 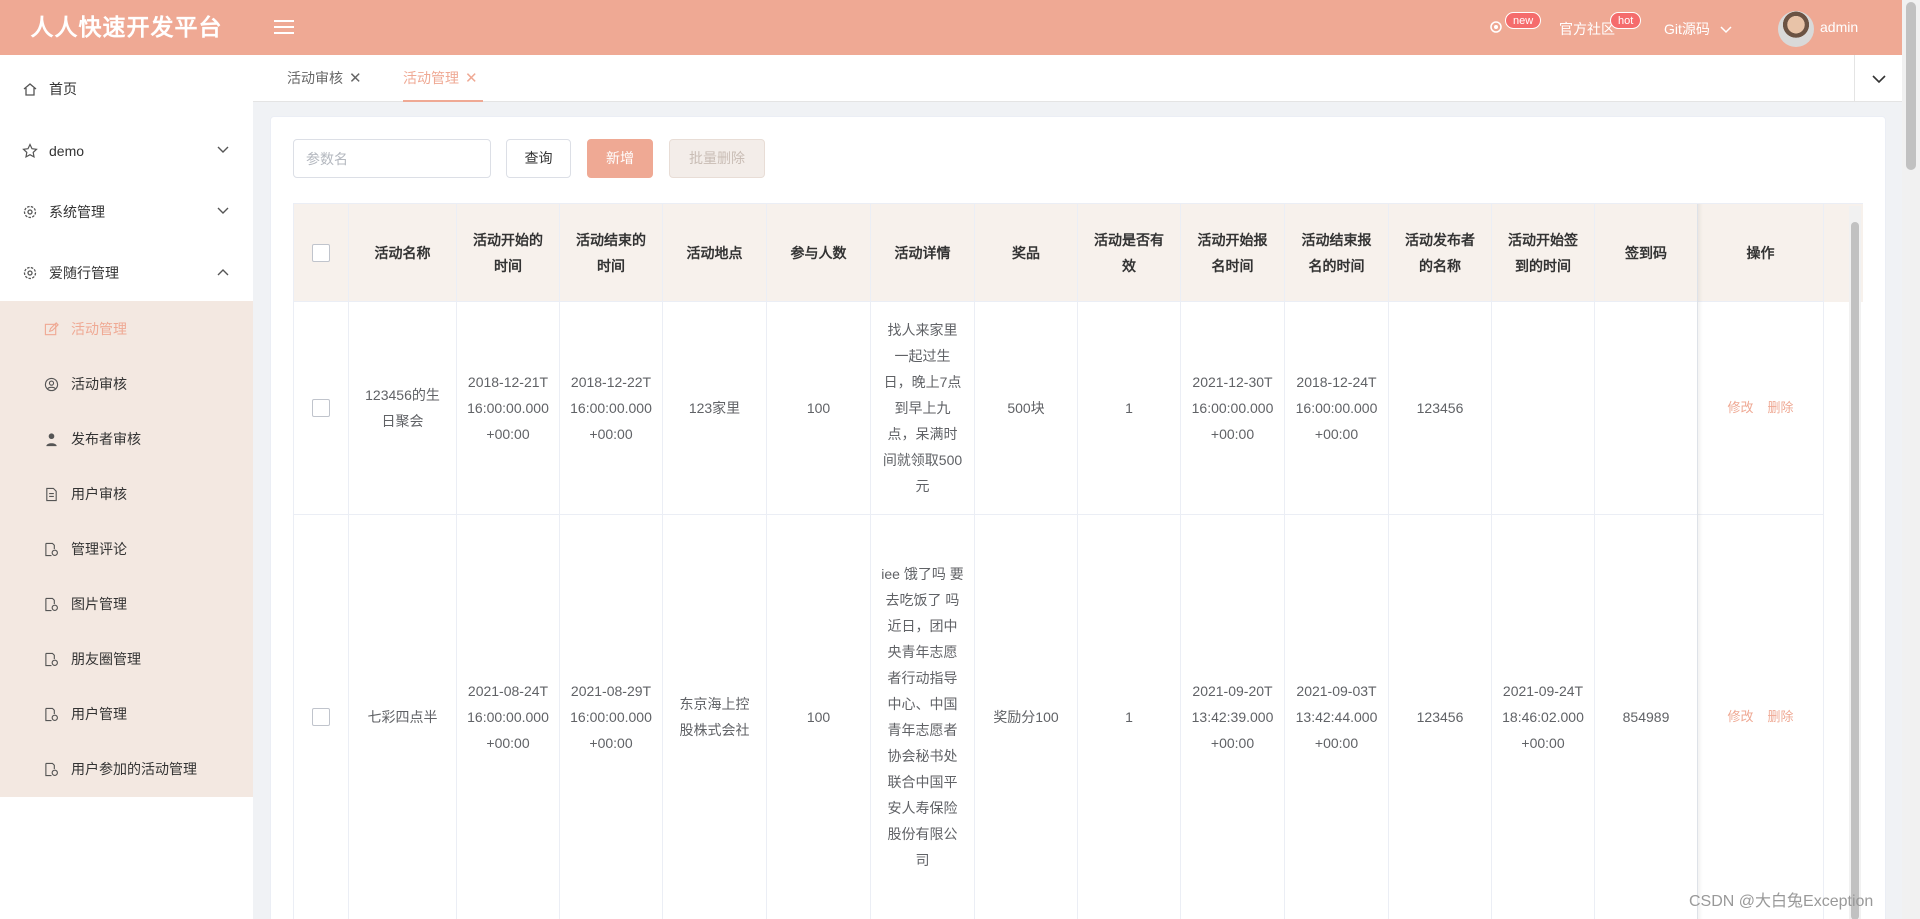 I want to click on table-cell: 七彩四点半, so click(x=403, y=717).